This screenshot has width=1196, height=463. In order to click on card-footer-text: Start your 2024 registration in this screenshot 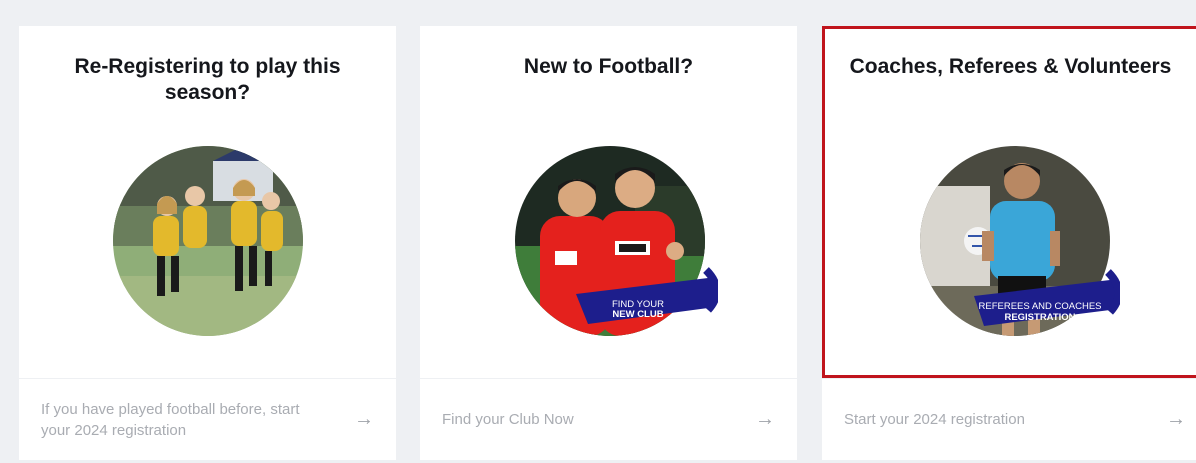, I will do `click(934, 419)`.